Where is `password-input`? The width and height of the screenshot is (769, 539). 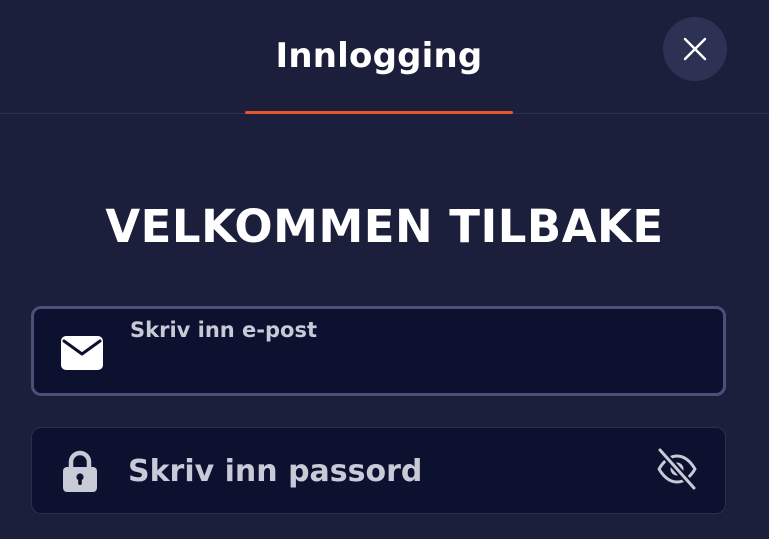
password-input is located at coordinates (383, 471).